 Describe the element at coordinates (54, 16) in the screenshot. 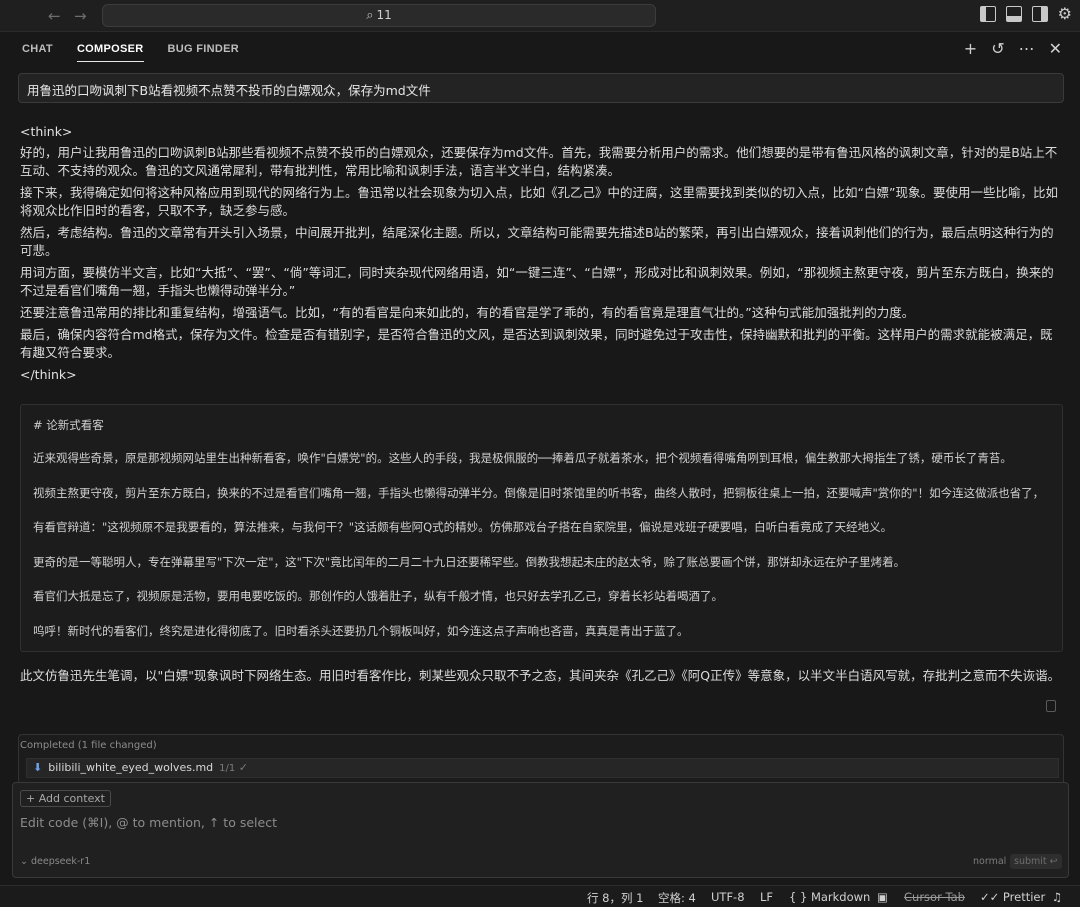

I see `back-arrow-icon: ←` at that location.